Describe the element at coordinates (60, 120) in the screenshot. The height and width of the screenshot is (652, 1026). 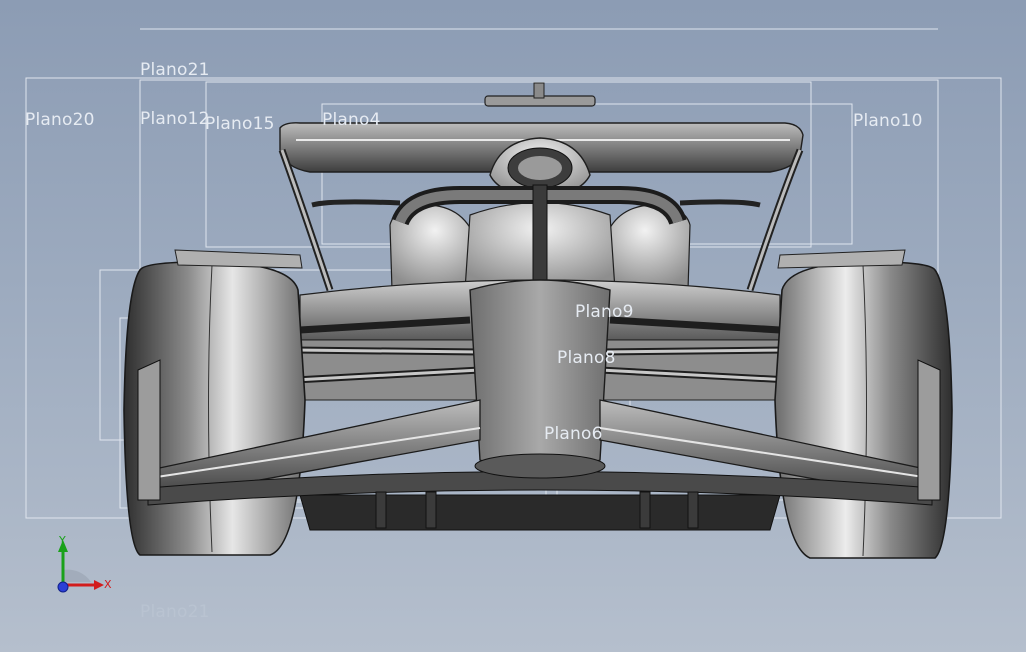
I see `plane-label-plano20: Plano20` at that location.